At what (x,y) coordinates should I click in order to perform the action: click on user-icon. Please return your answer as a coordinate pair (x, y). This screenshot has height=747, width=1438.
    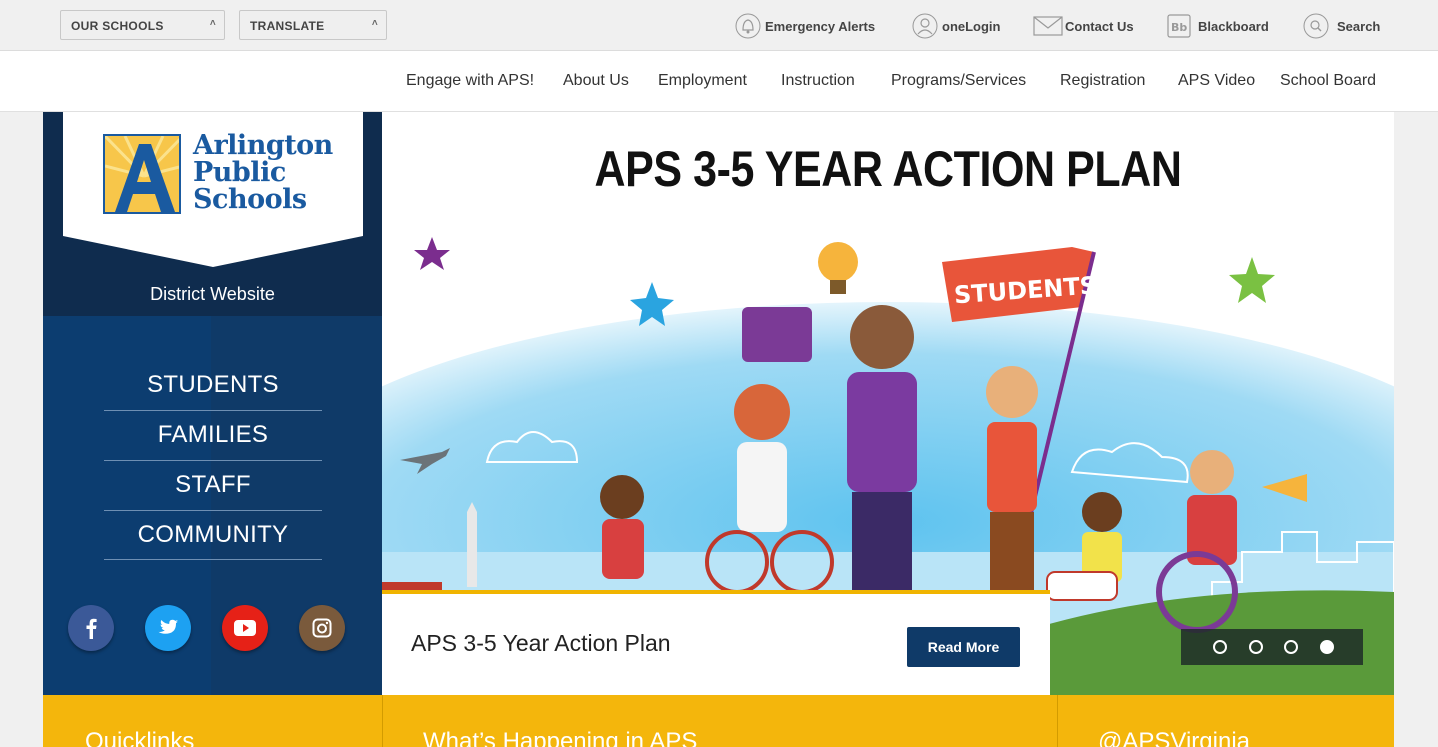
    Looking at the image, I should click on (925, 26).